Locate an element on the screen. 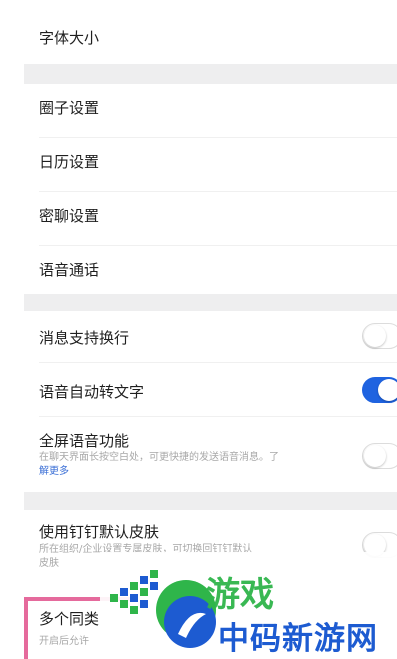 This screenshot has height=659, width=397. message-wrap-label: 消息支持换行 is located at coordinates (84, 338).